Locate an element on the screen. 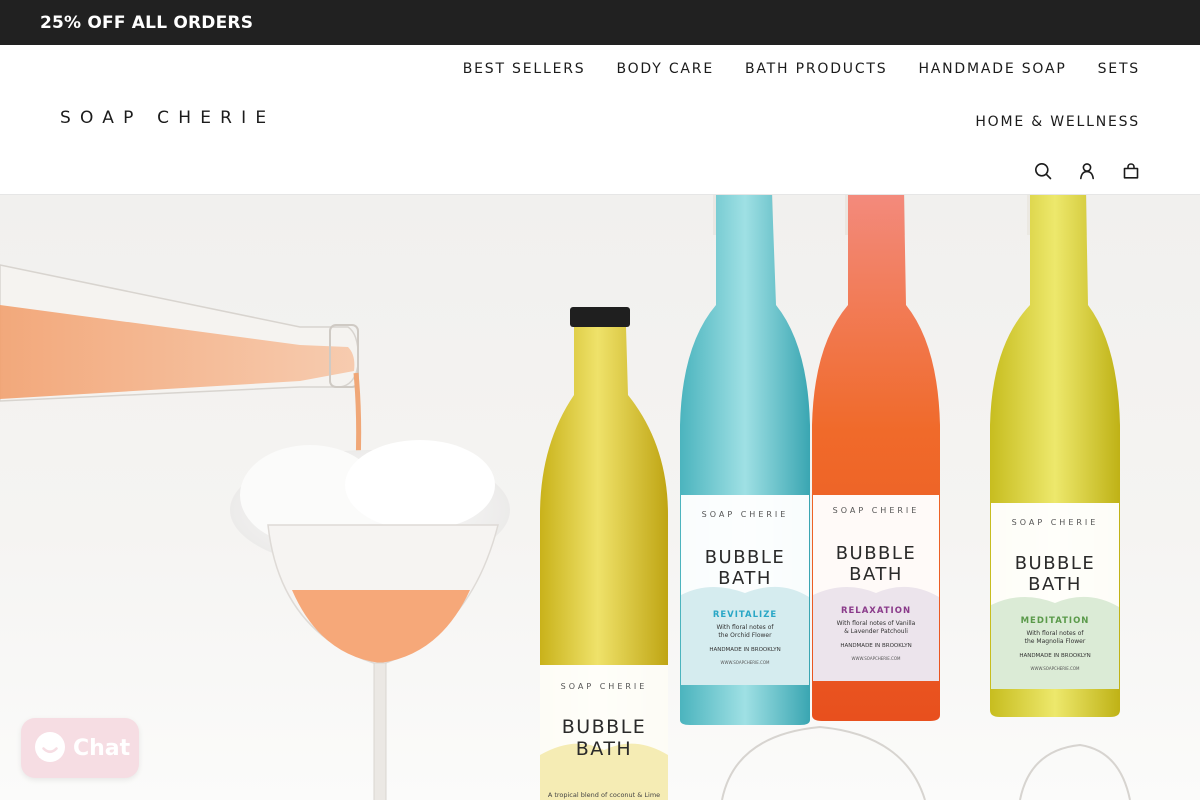 The height and width of the screenshot is (800, 1200). bottle-2-variant: REVITALIZE is located at coordinates (745, 615).